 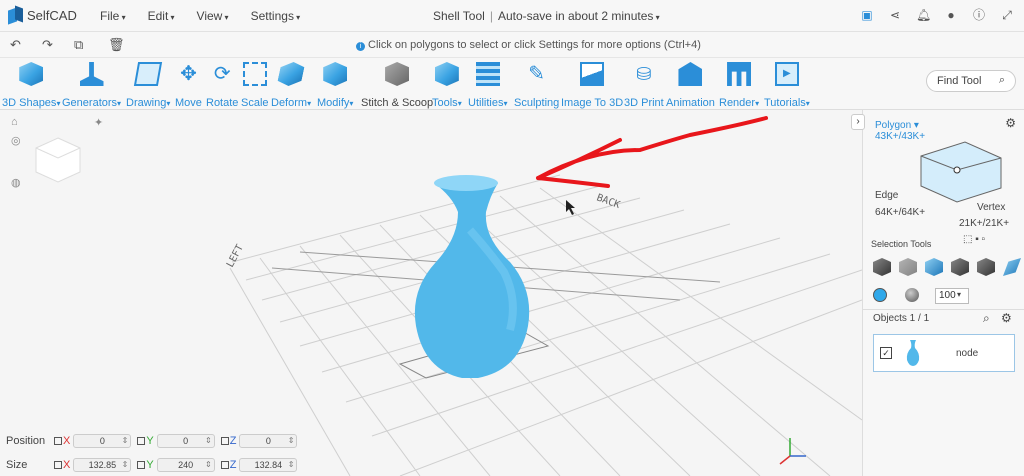 What do you see at coordinates (291, 85) in the screenshot?
I see `tool-deform: Deform` at bounding box center [291, 85].